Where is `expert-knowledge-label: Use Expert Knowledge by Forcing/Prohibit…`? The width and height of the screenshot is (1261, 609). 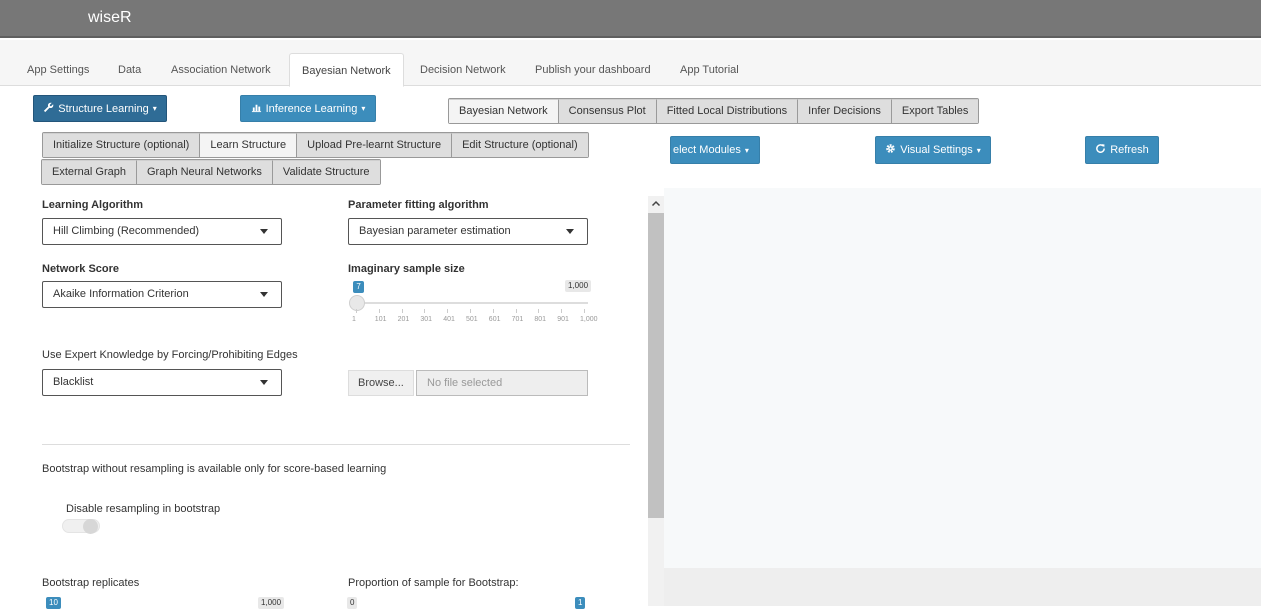
expert-knowledge-label: Use Expert Knowledge by Forcing/Prohibit… is located at coordinates (170, 355).